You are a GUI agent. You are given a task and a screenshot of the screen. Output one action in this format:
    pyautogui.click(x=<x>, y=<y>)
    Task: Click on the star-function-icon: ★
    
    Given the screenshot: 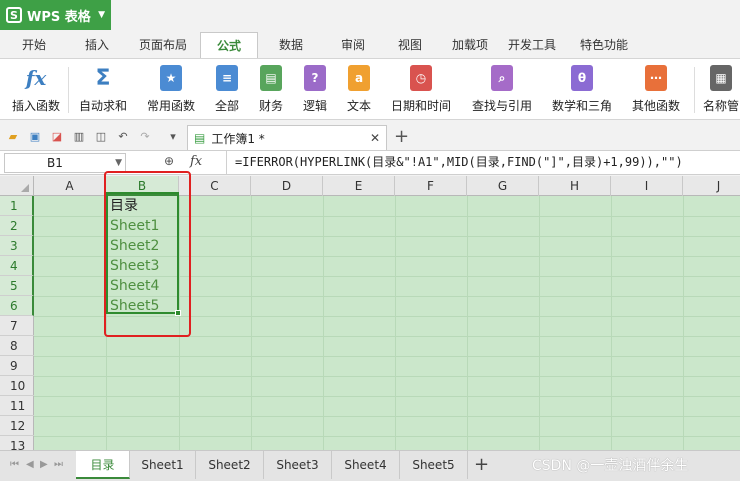 What is the action you would take?
    pyautogui.click(x=171, y=78)
    